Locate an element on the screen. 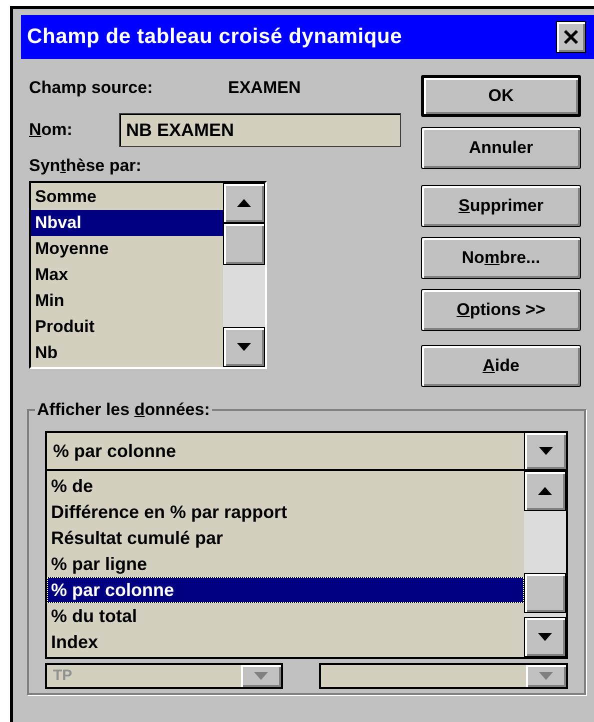 The height and width of the screenshot is (722, 594). name-field: NB EXAMEN is located at coordinates (260, 130).